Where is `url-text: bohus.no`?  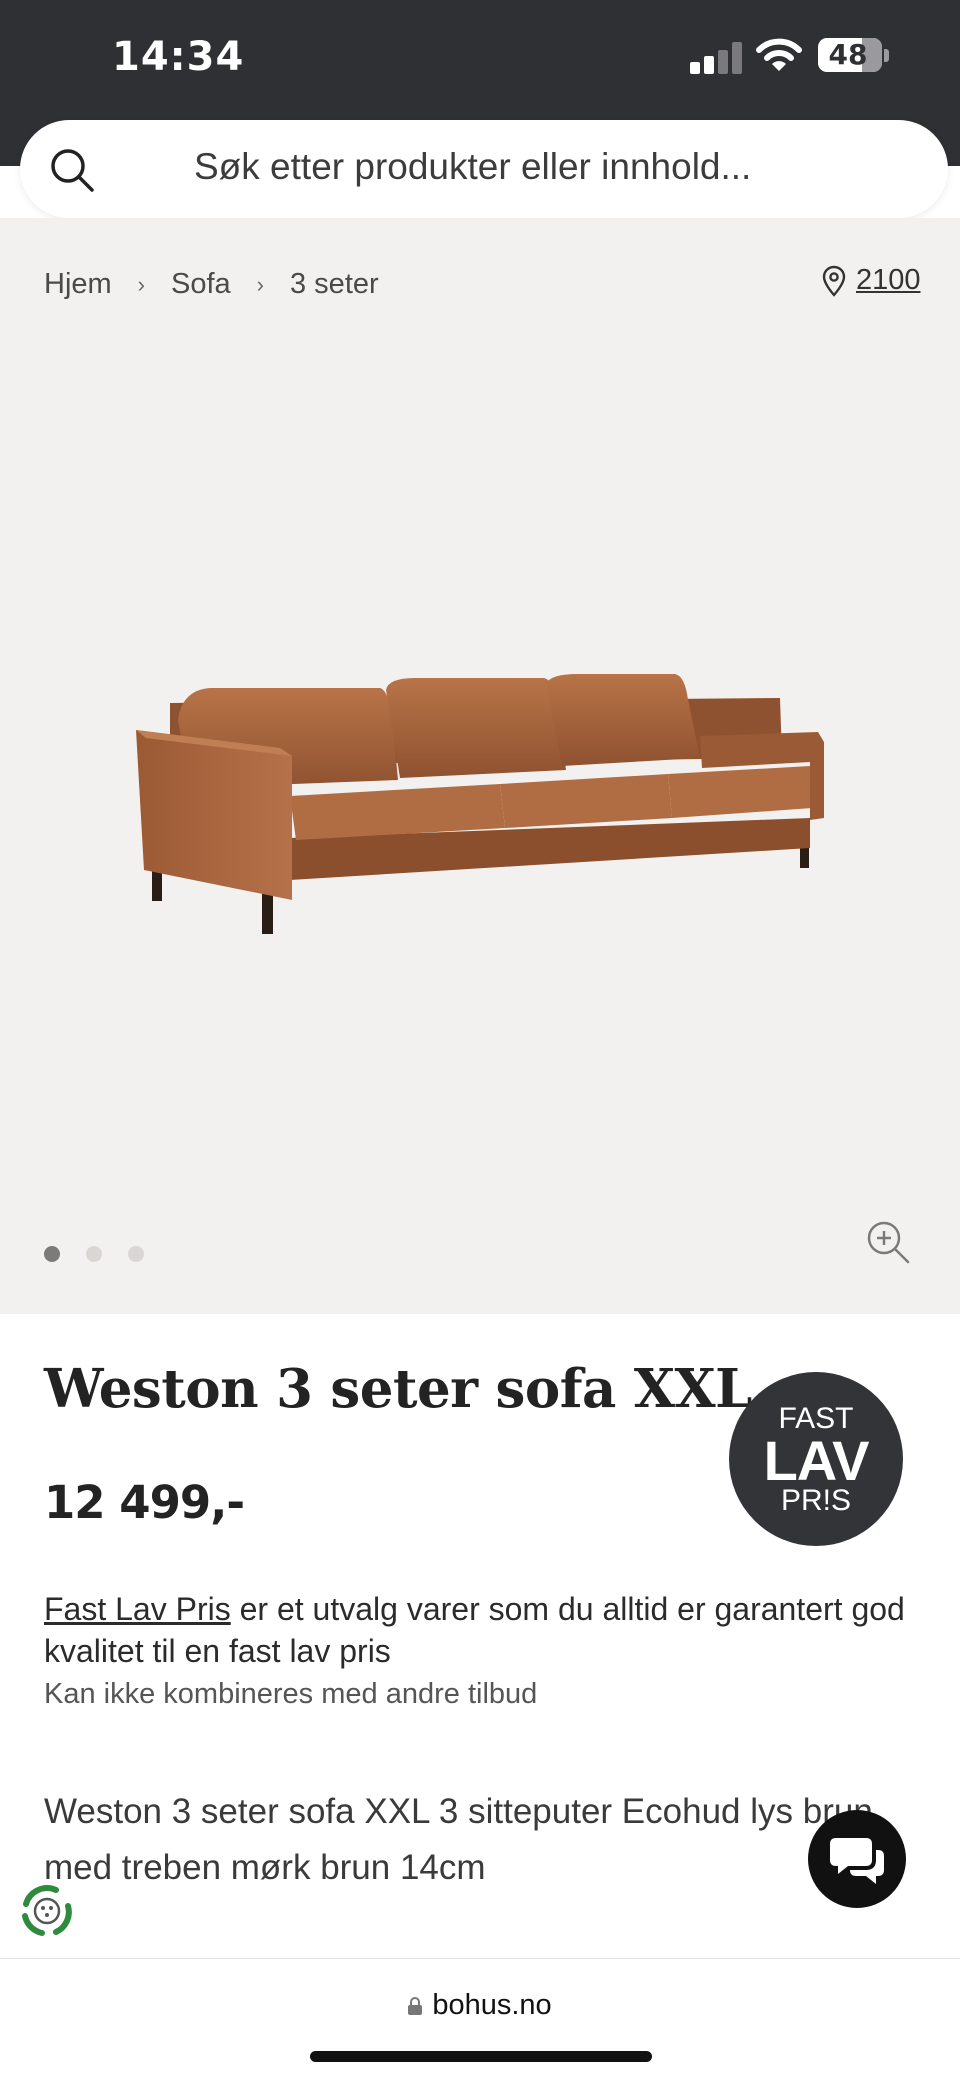 url-text: bohus.no is located at coordinates (491, 2005).